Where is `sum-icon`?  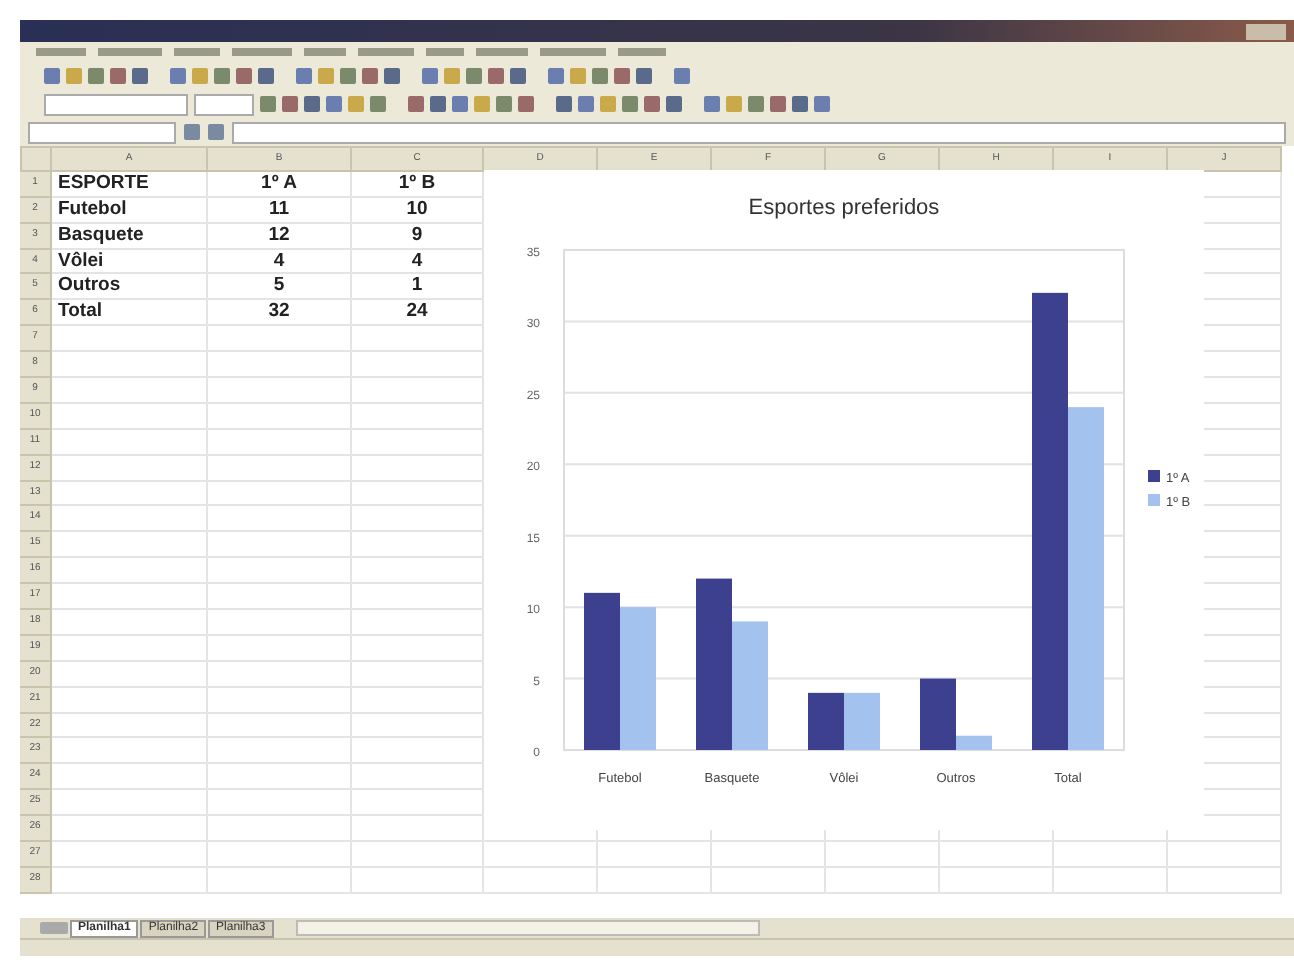 sum-icon is located at coordinates (216, 132).